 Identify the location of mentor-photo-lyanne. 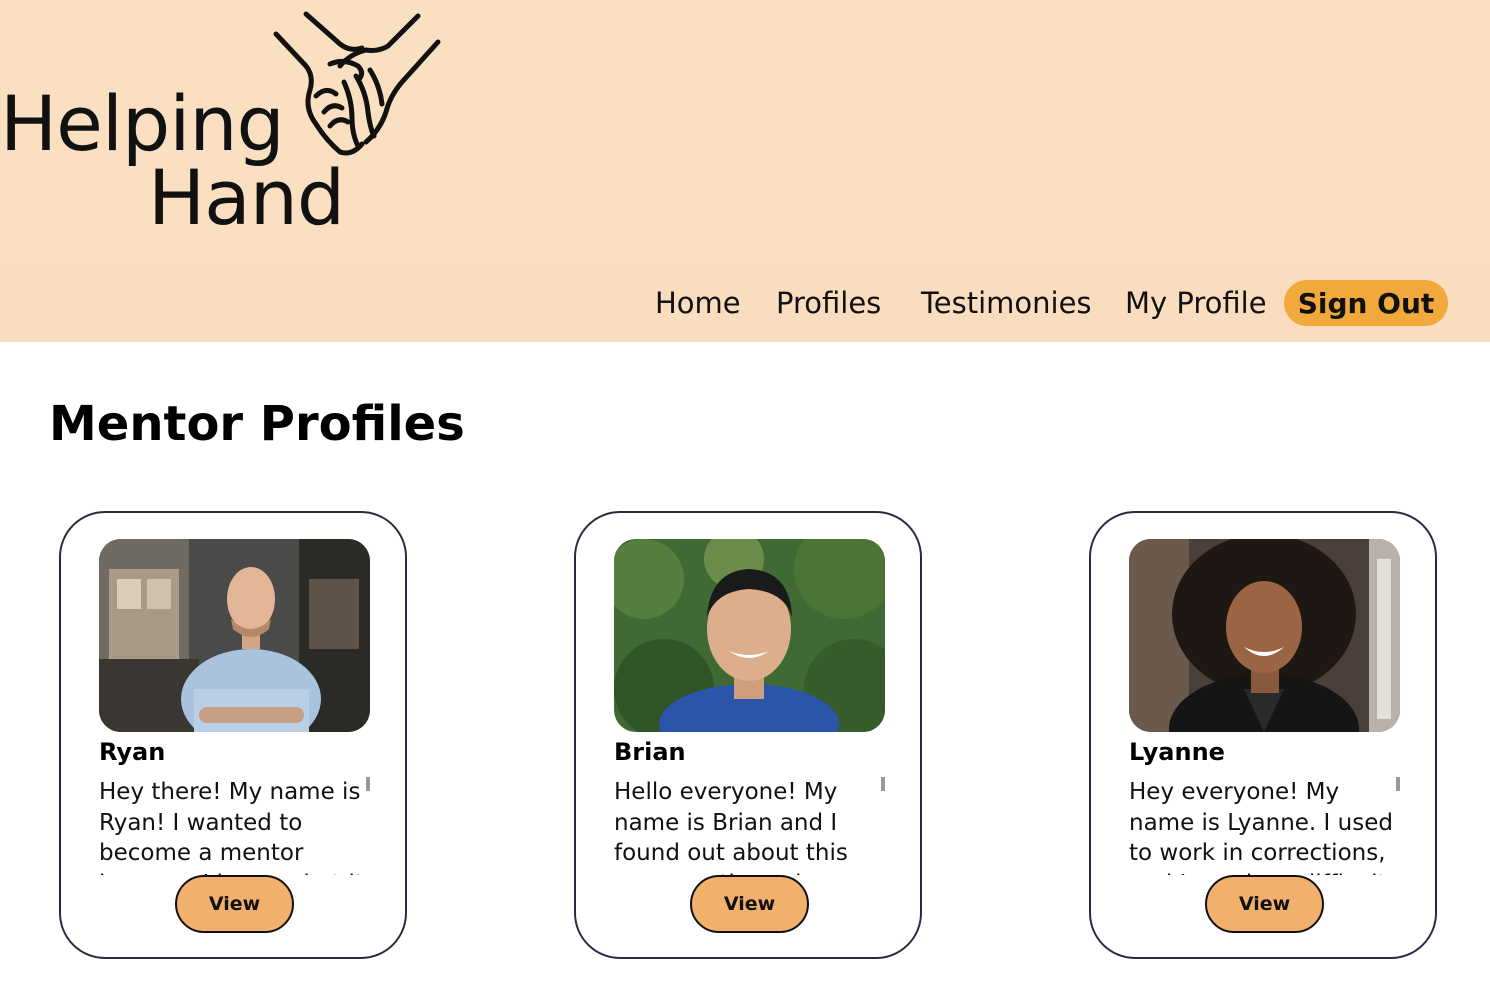
(1264, 635).